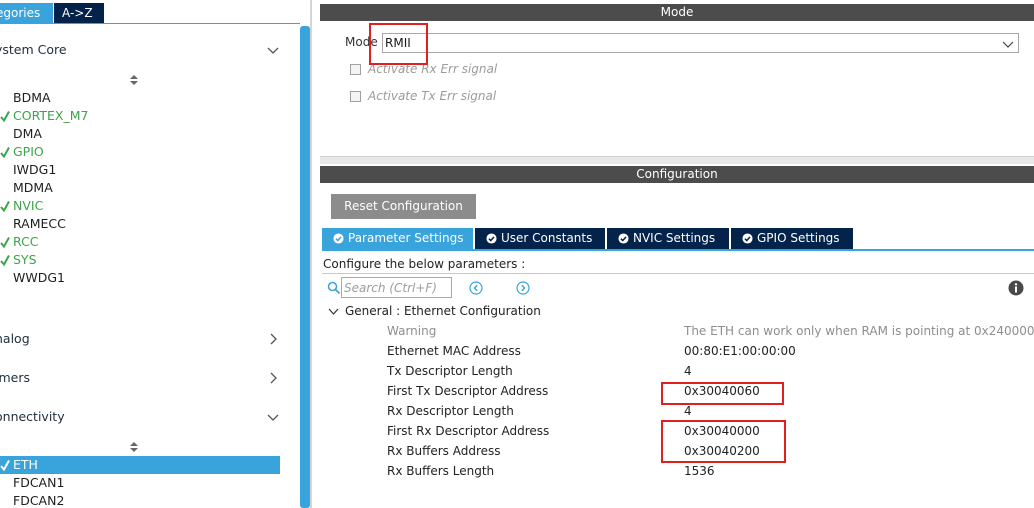 This screenshot has height=508, width=1034. Describe the element at coordinates (305, 267) in the screenshot. I see `left-scrollbar` at that location.